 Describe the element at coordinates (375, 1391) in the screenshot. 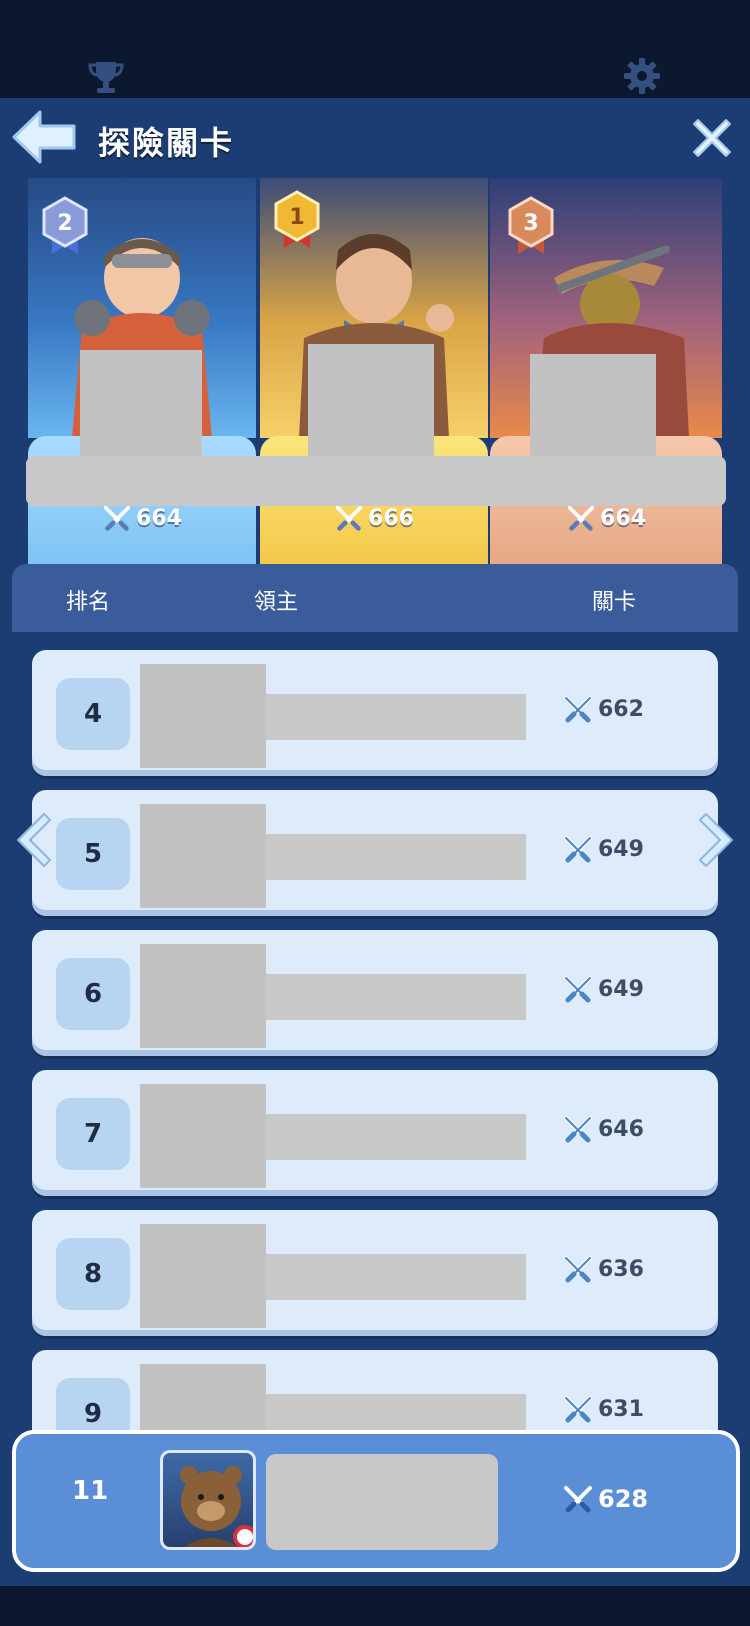

I see `table-row: 9 631` at that location.